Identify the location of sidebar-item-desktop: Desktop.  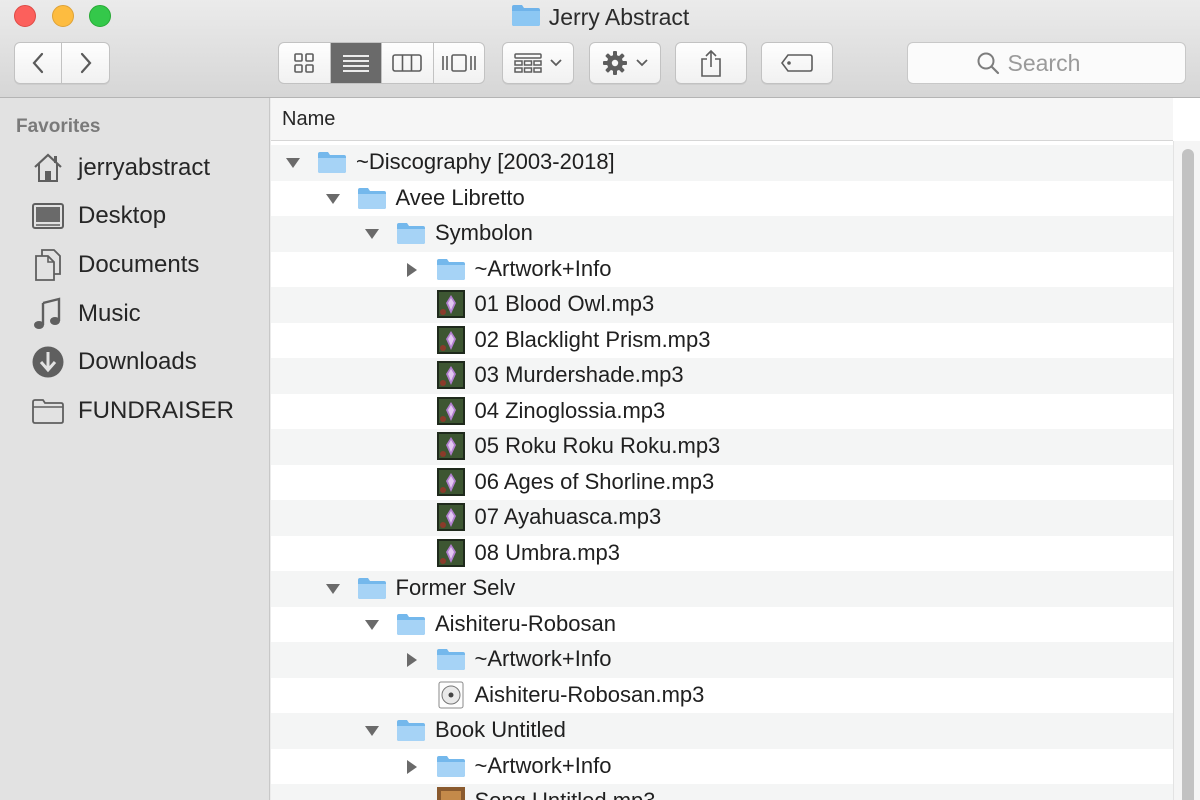
(145, 216).